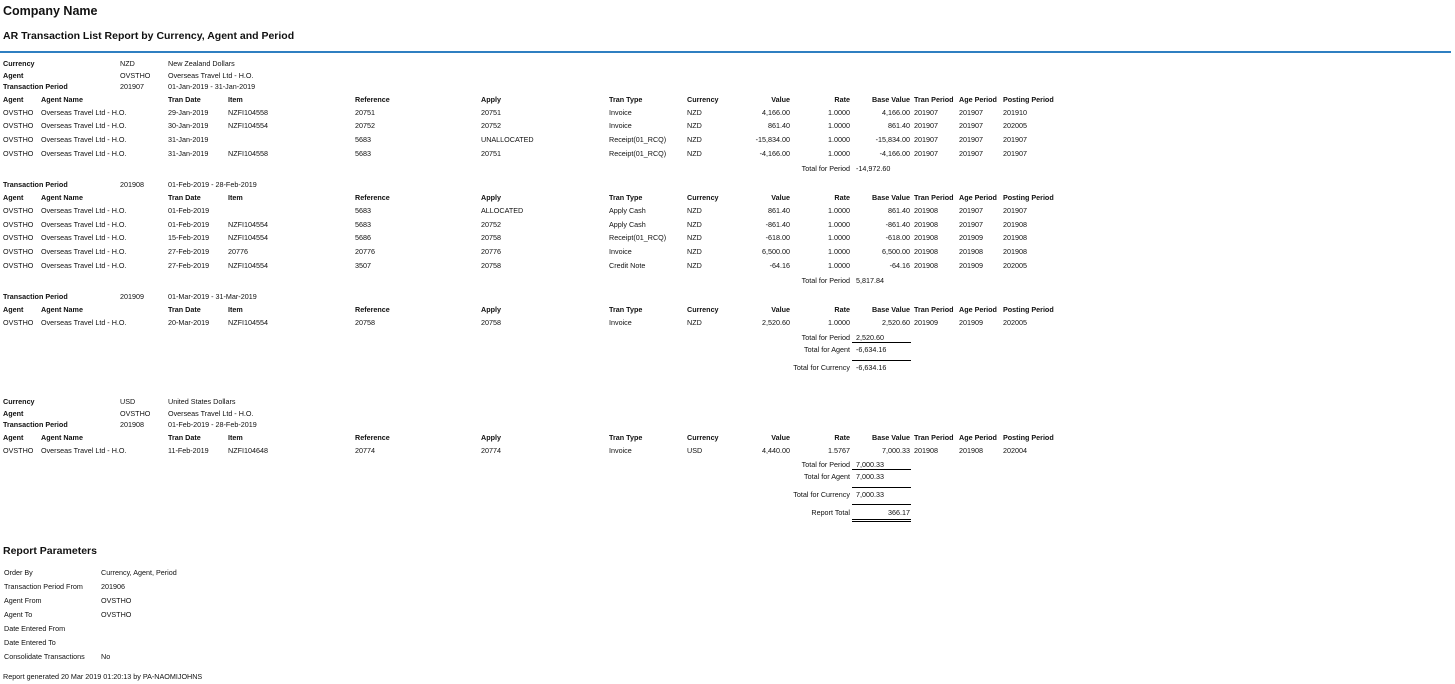 The image size is (1455, 684). Describe the element at coordinates (212, 185) in the screenshot. I see `transaction-period-range: 01-Feb-2019 - 28-Feb-2019` at that location.